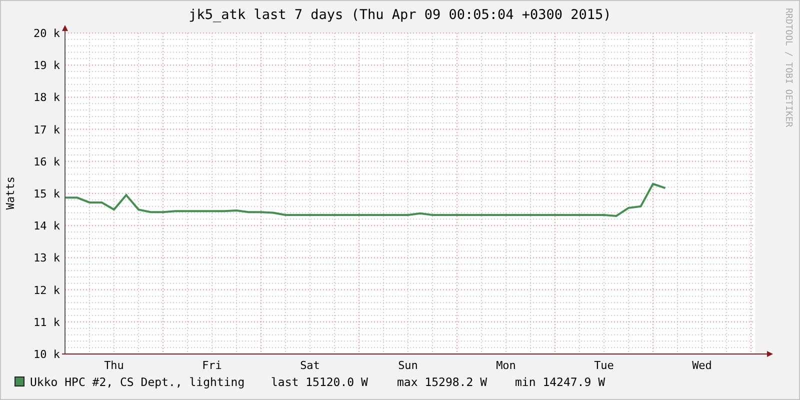 The height and width of the screenshot is (400, 800). What do you see at coordinates (408, 365) in the screenshot?
I see `x-tick-label: Sun` at bounding box center [408, 365].